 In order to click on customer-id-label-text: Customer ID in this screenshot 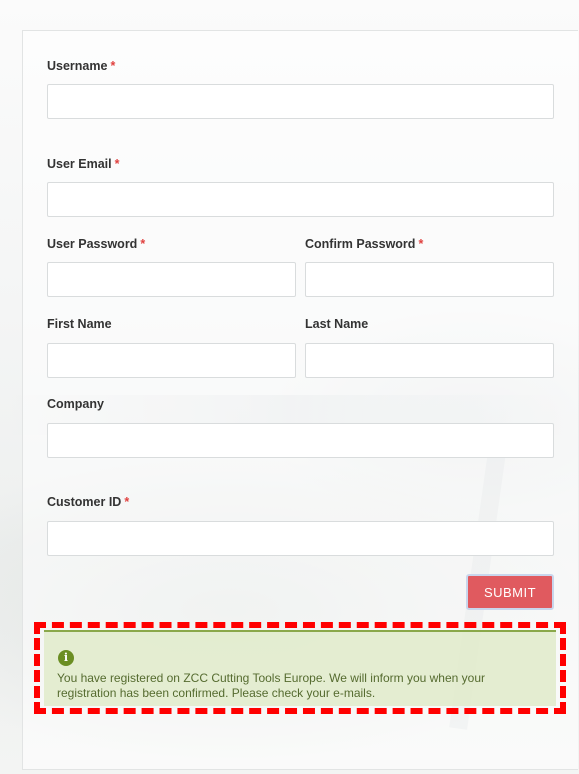, I will do `click(84, 502)`.